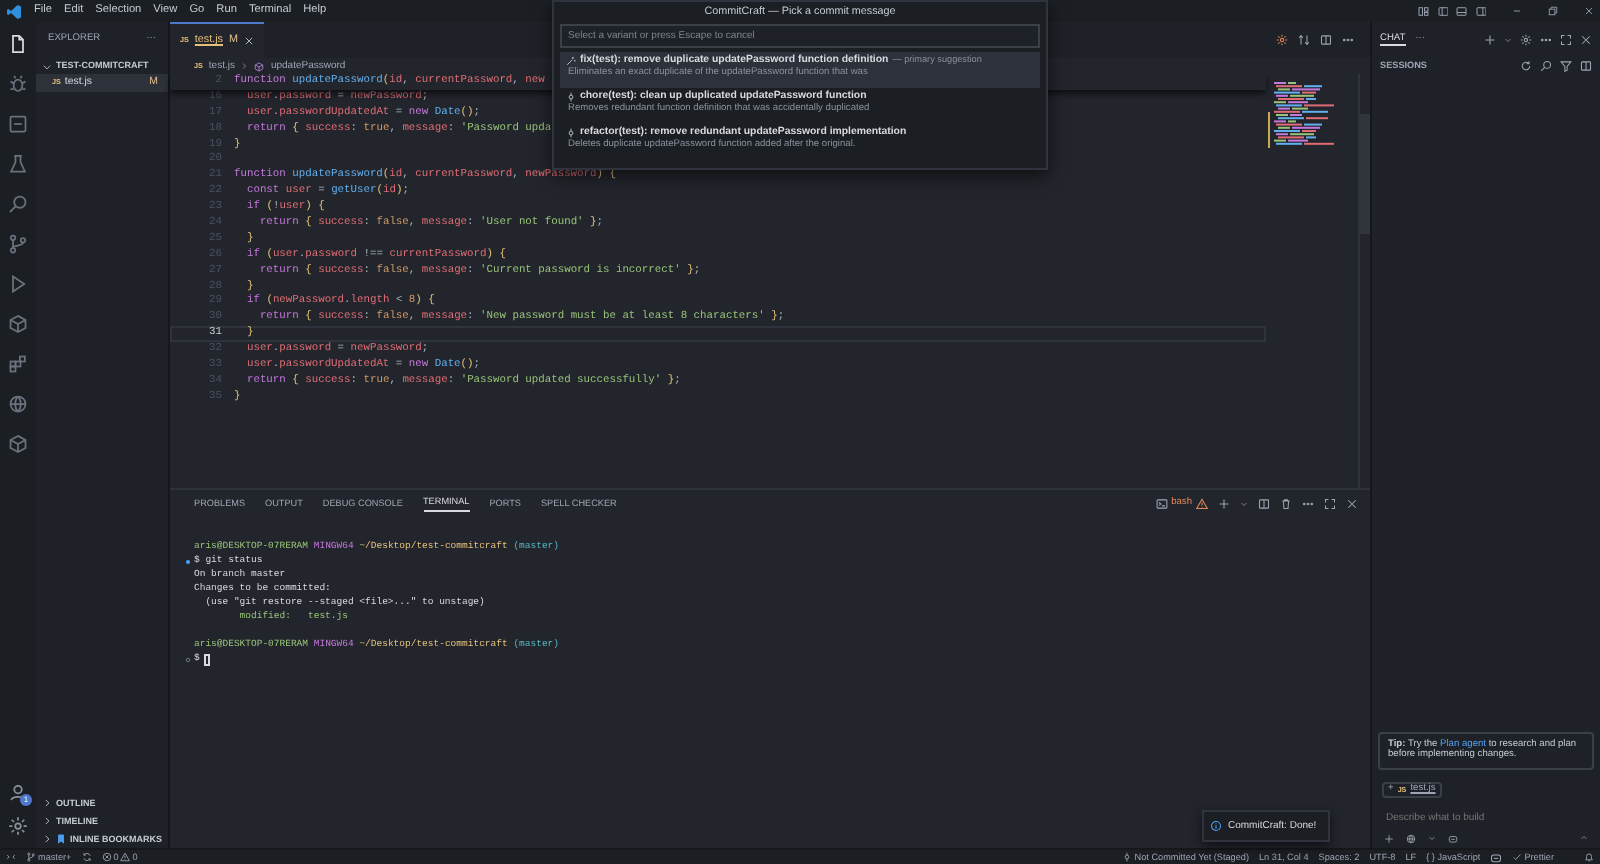 This screenshot has width=1600, height=864. What do you see at coordinates (1301, 115) in the screenshot?
I see `minimap-drawing` at bounding box center [1301, 115].